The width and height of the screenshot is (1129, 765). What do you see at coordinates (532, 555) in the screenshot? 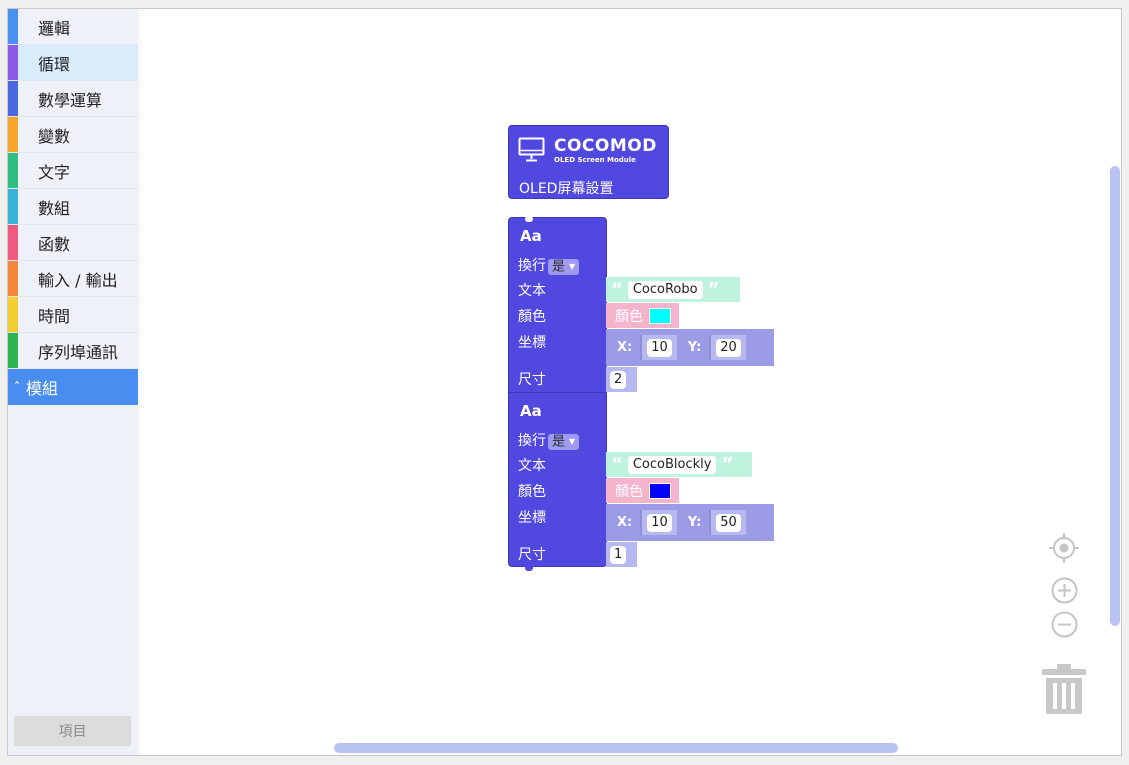
I see `size-label: 尺寸` at bounding box center [532, 555].